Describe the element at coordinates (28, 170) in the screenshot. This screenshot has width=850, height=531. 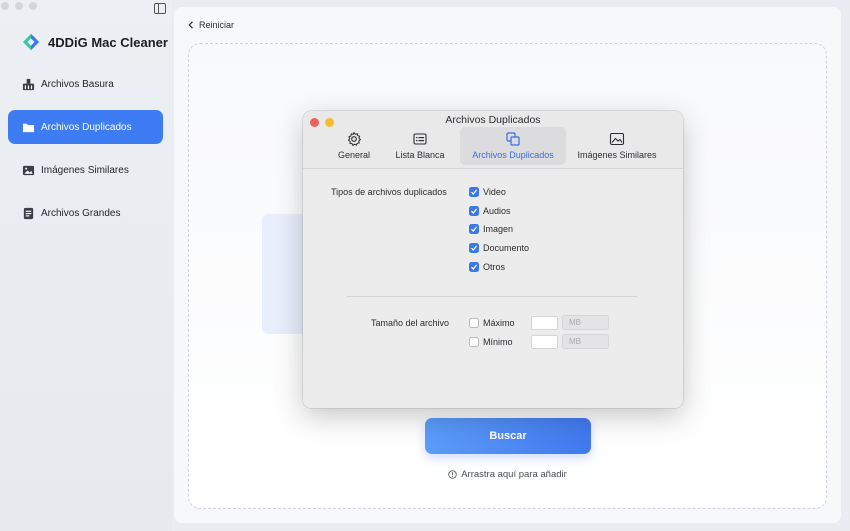
I see `image-icon` at that location.